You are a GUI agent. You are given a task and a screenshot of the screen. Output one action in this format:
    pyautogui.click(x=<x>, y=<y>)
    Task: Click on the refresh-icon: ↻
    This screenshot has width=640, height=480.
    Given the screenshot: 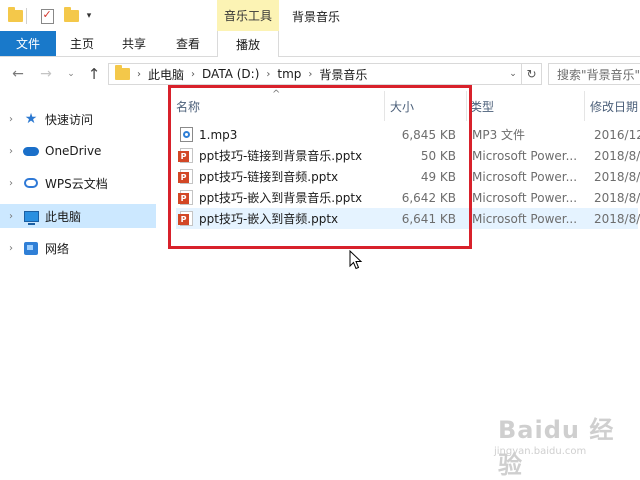 What is the action you would take?
    pyautogui.click(x=531, y=74)
    